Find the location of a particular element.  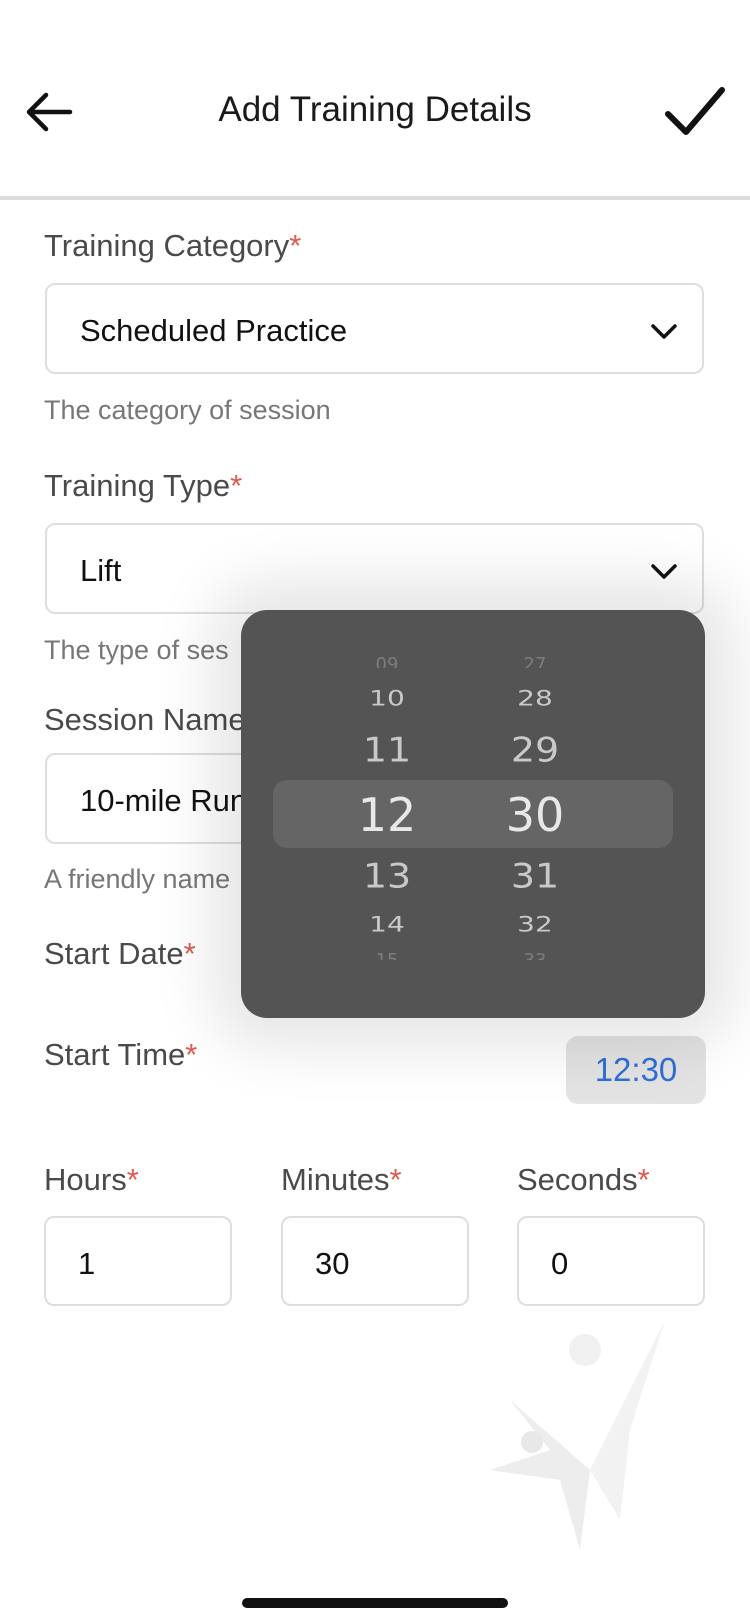

minutes-label: Minutes* is located at coordinates (341, 1180).